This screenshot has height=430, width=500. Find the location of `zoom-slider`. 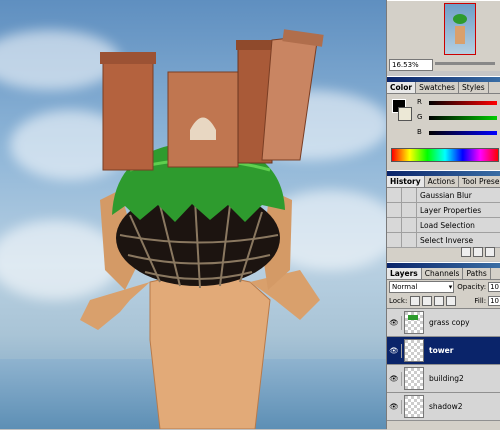

zoom-slider is located at coordinates (465, 63).